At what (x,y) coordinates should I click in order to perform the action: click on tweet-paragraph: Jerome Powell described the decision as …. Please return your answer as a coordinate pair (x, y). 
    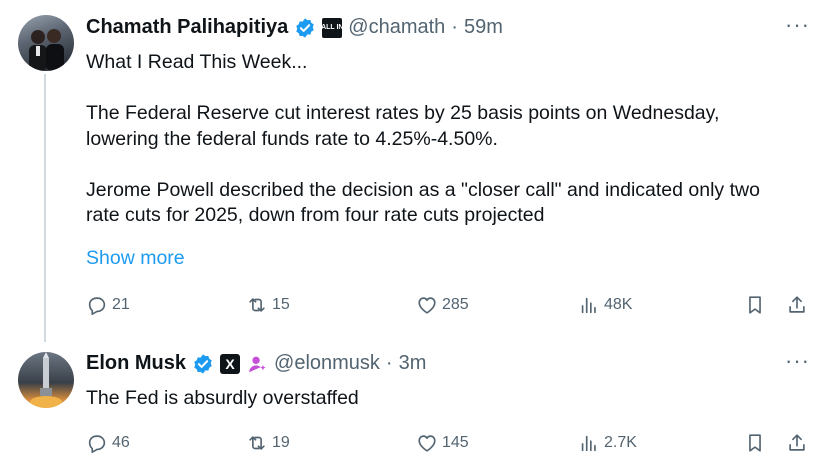
    Looking at the image, I should click on (423, 202).